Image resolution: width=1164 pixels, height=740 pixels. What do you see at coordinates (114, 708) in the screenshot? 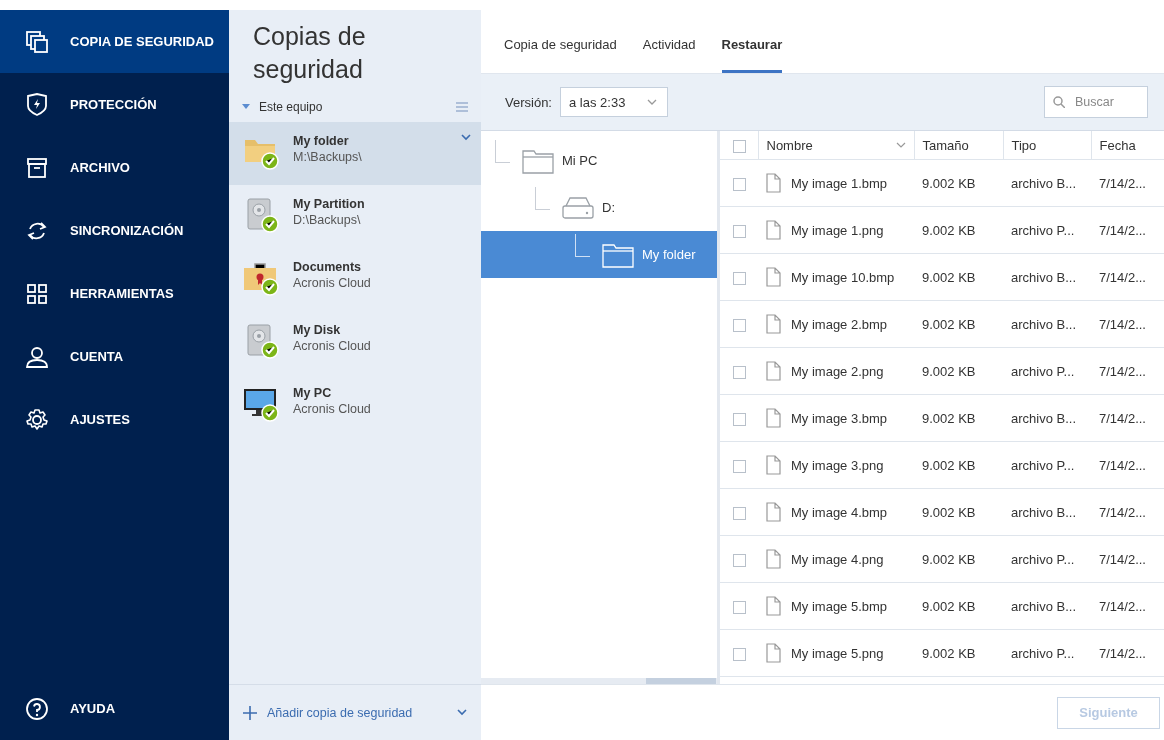
I see `help-item: AYUDA` at bounding box center [114, 708].